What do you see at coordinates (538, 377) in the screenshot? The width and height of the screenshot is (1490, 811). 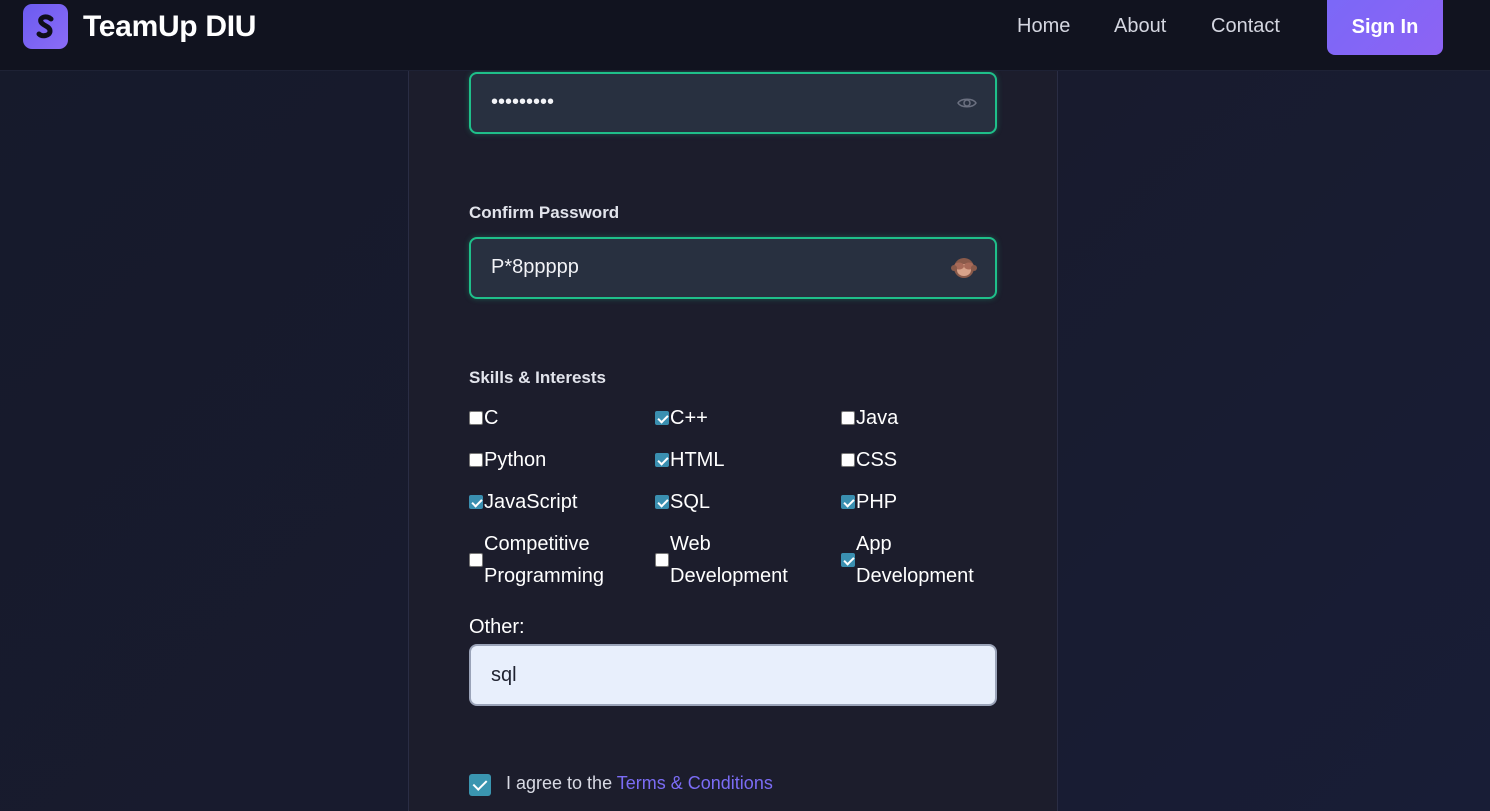 I see `skills-label: Skills & Interests` at bounding box center [538, 377].